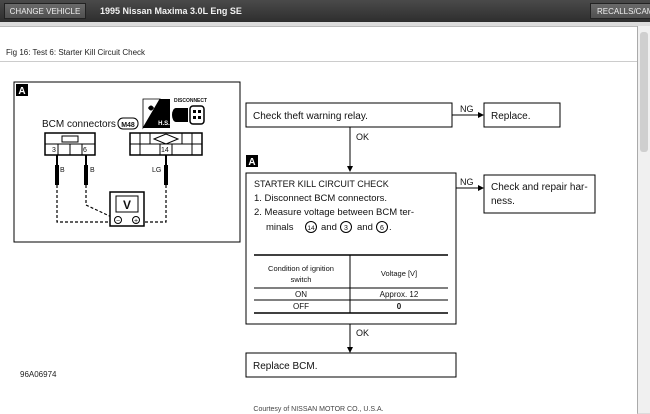 Image resolution: width=650 pixels, height=414 pixels. I want to click on meter-plus: +, so click(136, 221).